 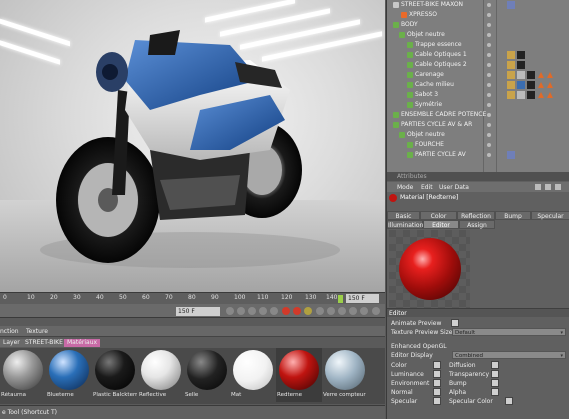 What do you see at coordinates (476, 215) in the screenshot?
I see `tab-reflection: Reflection` at bounding box center [476, 215].